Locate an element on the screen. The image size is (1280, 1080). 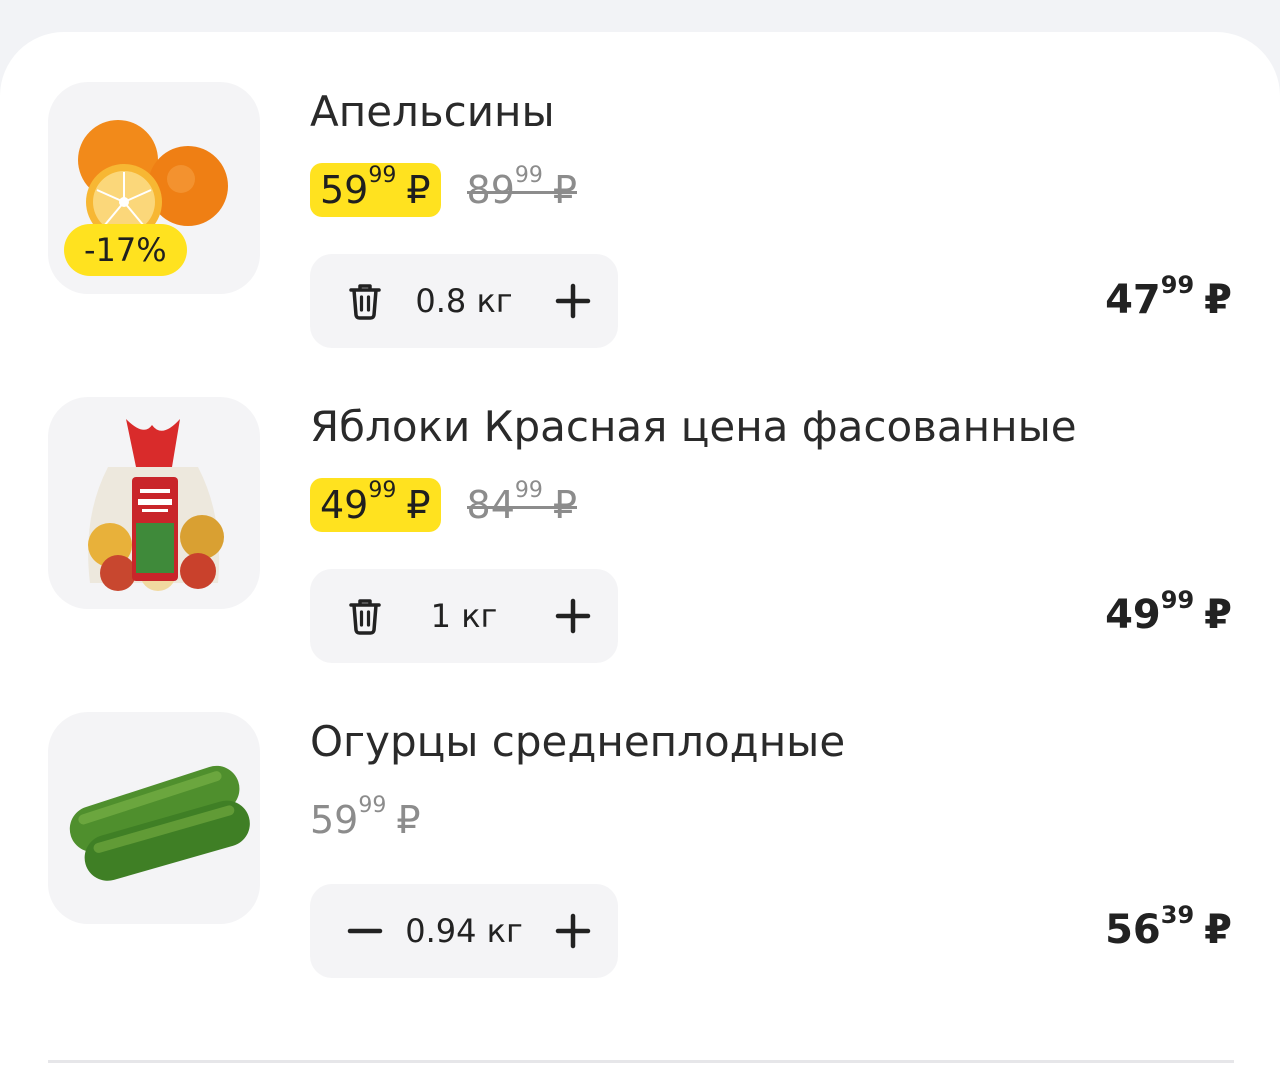
price-old: 8999 ₽ is located at coordinates (521, 190).